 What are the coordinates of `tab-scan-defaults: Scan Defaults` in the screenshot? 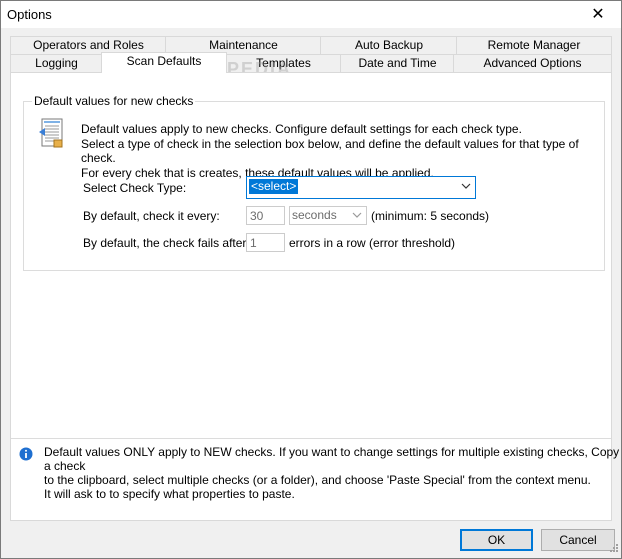 It's located at (164, 62).